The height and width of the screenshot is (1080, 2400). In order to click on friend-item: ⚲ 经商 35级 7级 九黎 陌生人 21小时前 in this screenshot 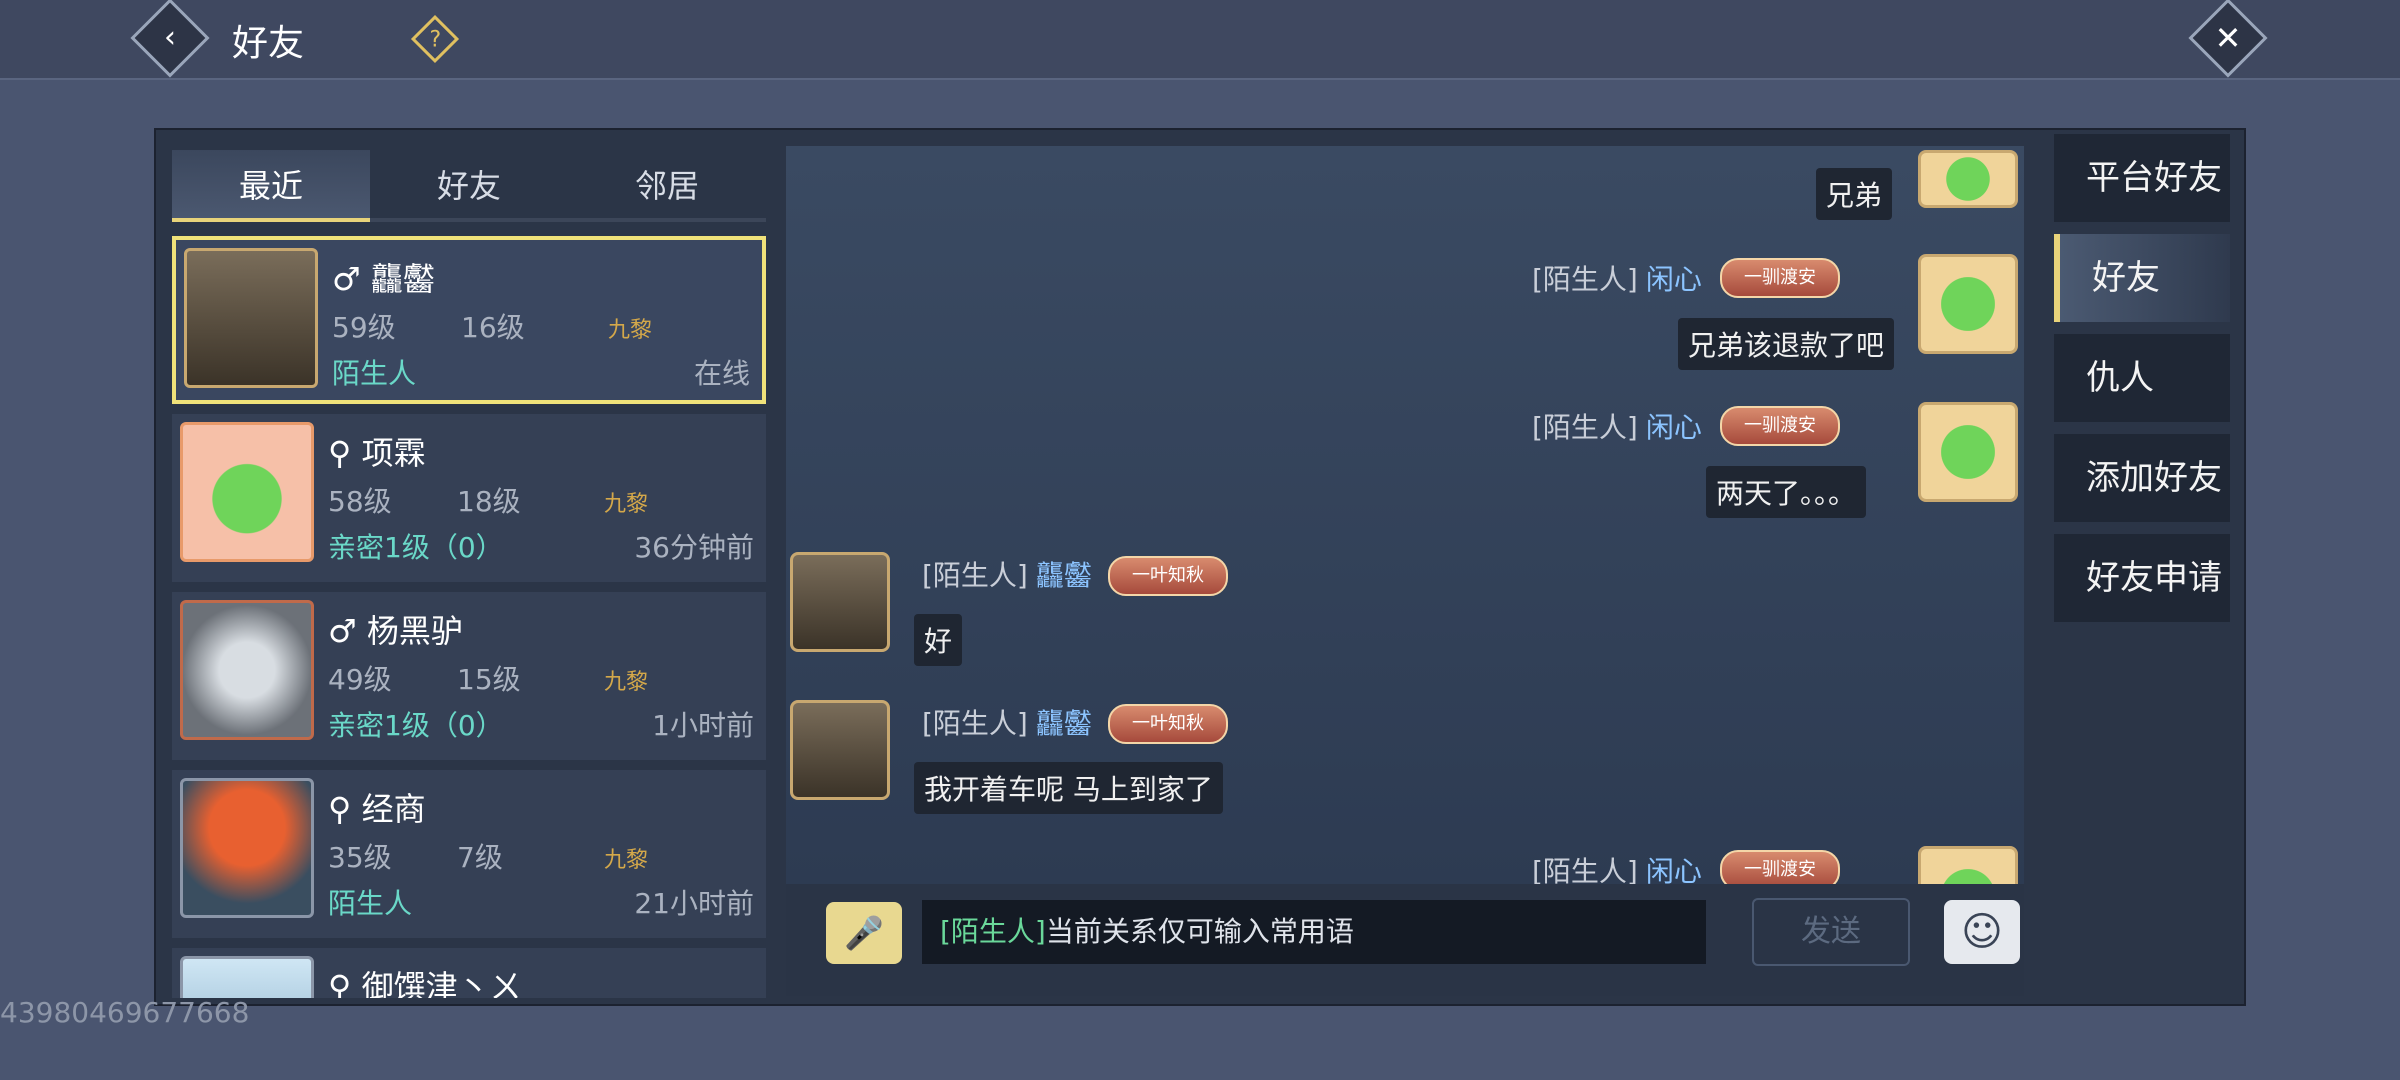, I will do `click(469, 854)`.